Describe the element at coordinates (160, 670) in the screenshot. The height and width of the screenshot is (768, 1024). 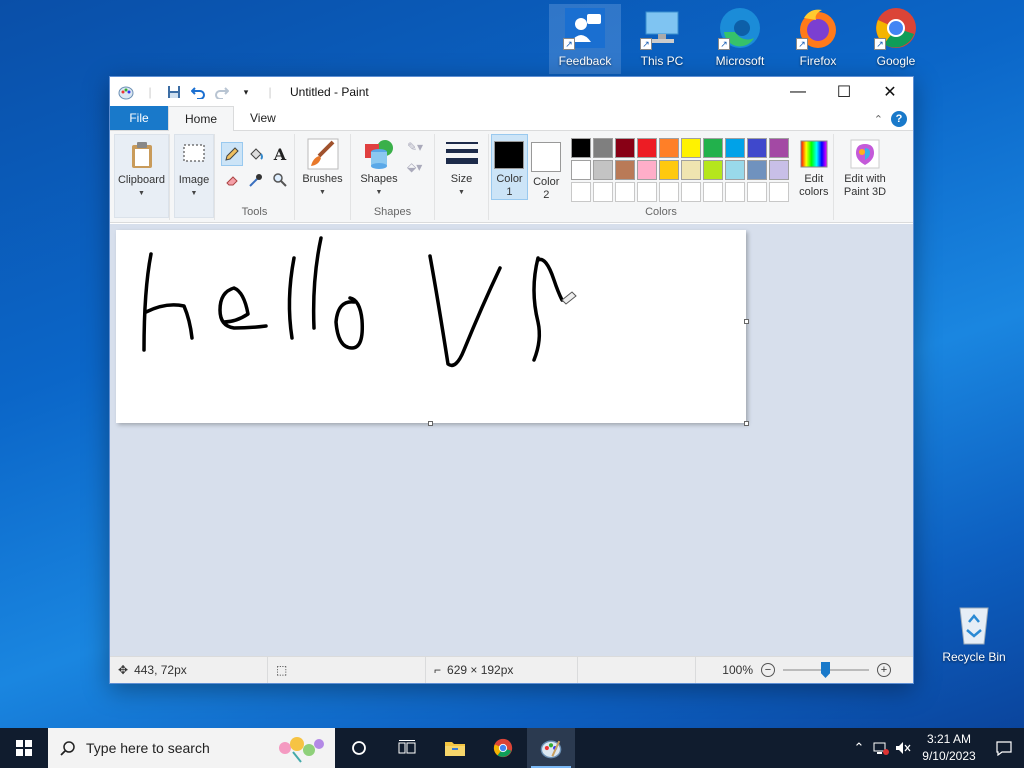
I see `cursor-position-text: 443, 72px` at that location.